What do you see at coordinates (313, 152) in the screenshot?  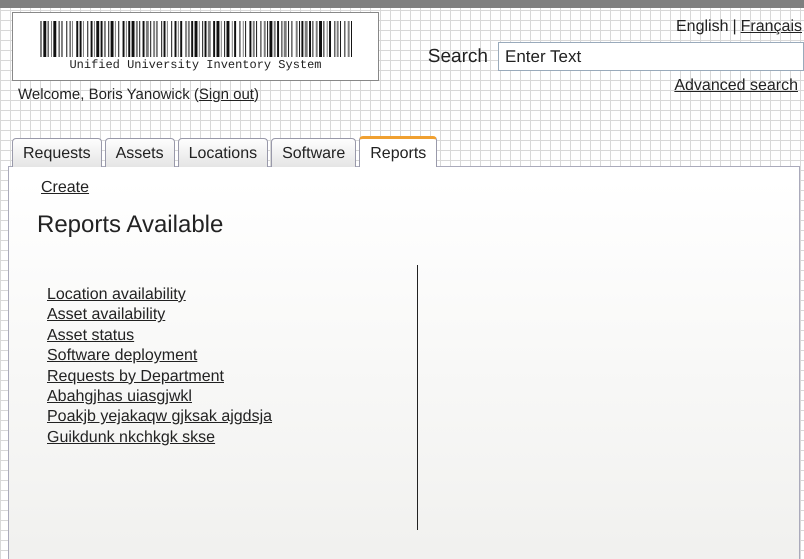 I see `tab: Software` at bounding box center [313, 152].